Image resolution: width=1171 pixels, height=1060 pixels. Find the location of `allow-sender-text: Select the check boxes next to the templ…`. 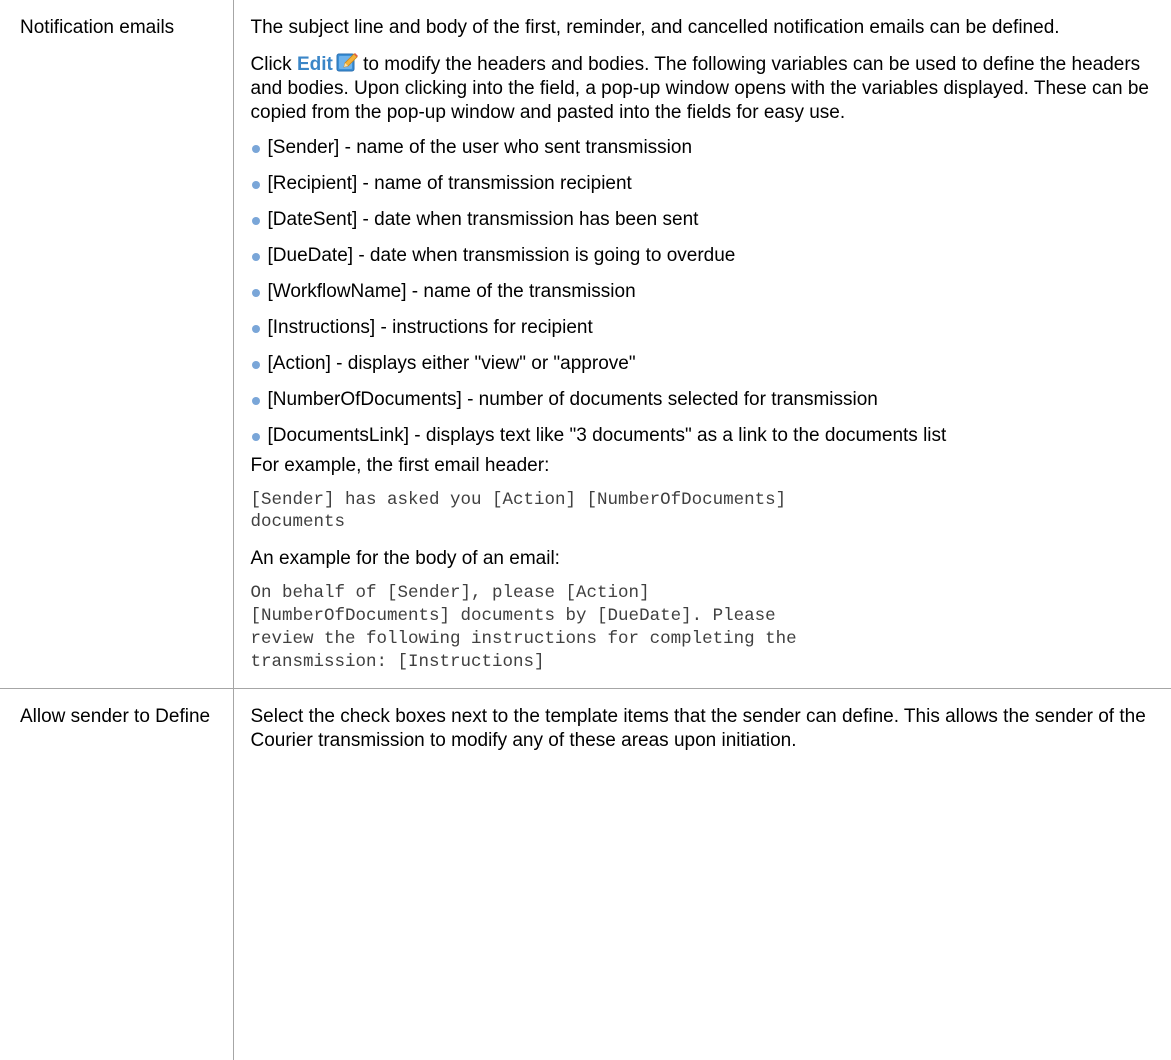

allow-sender-text: Select the check boxes next to the templ… is located at coordinates (698, 728).